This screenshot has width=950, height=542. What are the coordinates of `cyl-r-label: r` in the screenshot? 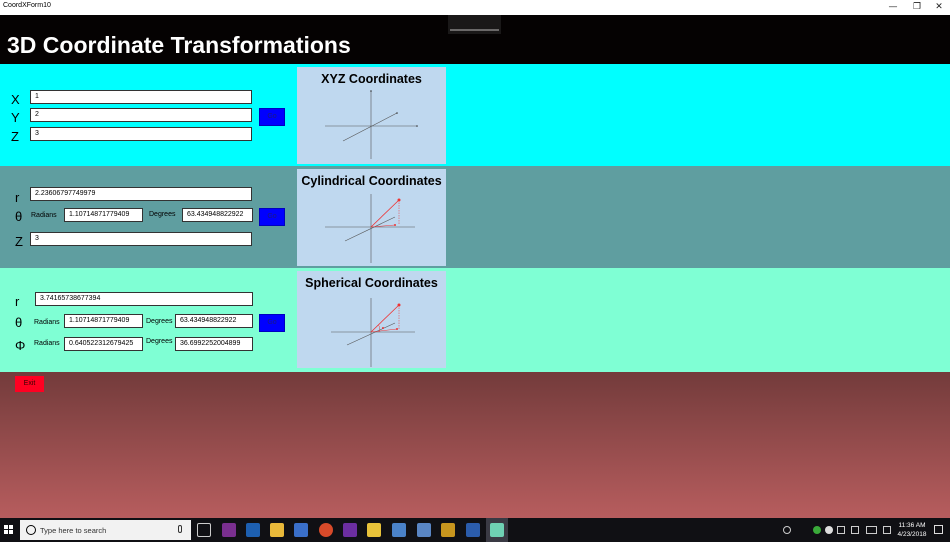 It's located at (17, 197).